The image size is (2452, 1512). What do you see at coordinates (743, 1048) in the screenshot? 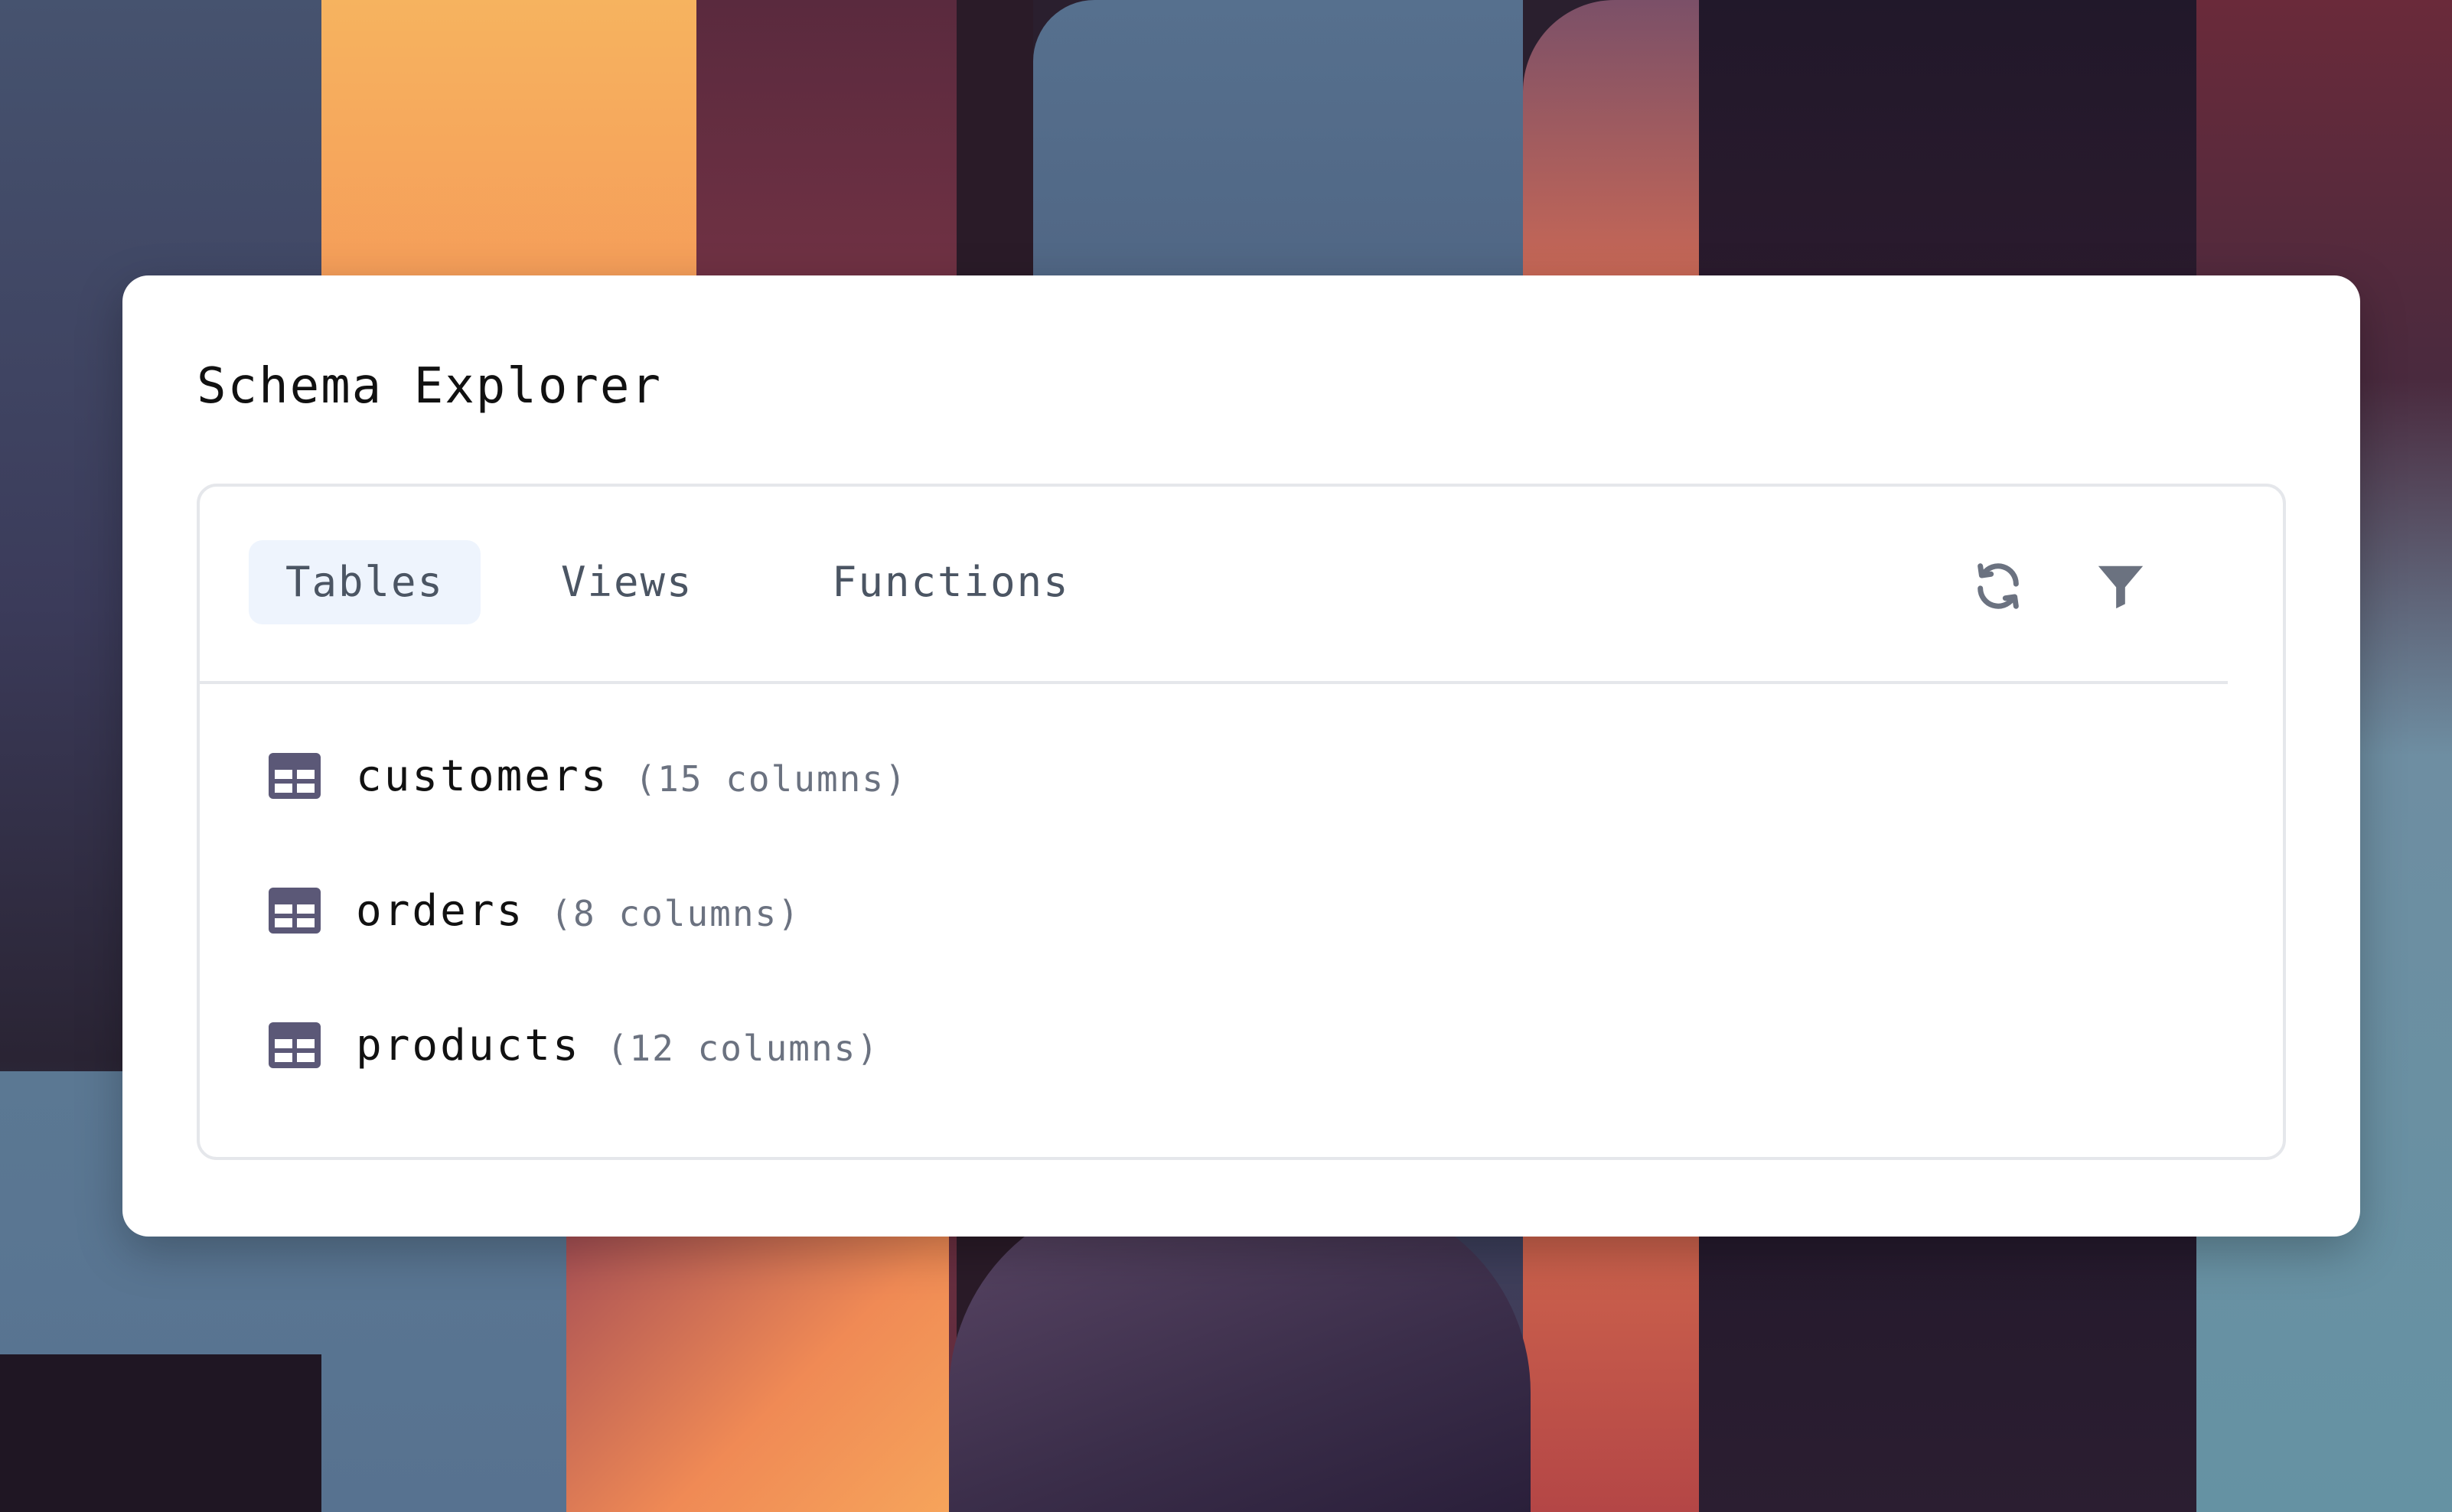
I see `column-count: (12 columns)` at bounding box center [743, 1048].